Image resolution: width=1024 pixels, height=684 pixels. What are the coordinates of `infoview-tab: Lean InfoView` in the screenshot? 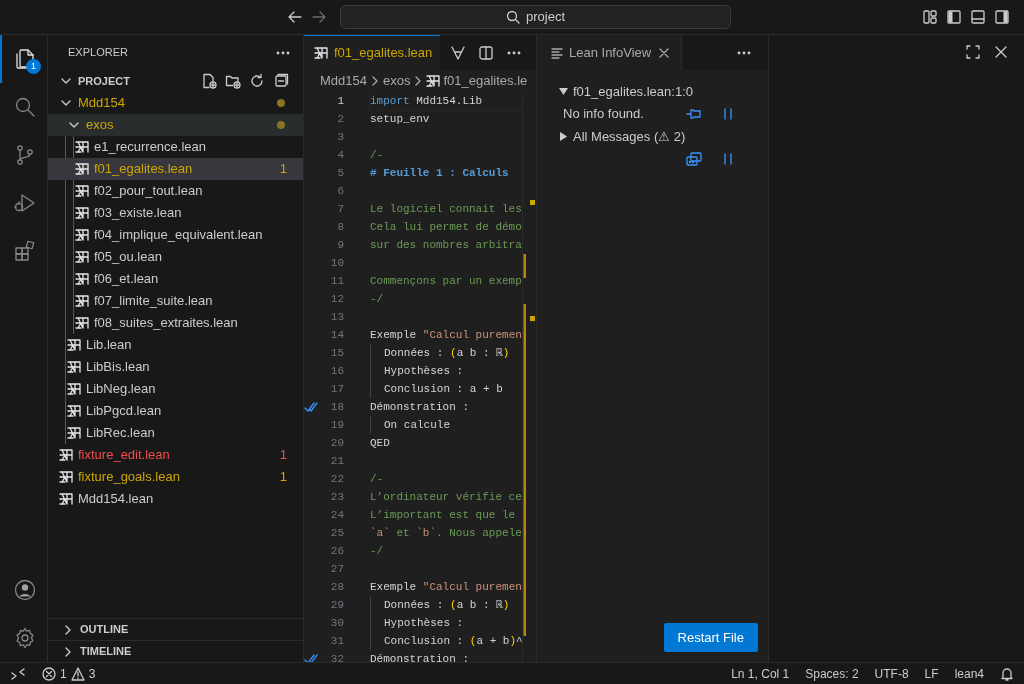 It's located at (610, 52).